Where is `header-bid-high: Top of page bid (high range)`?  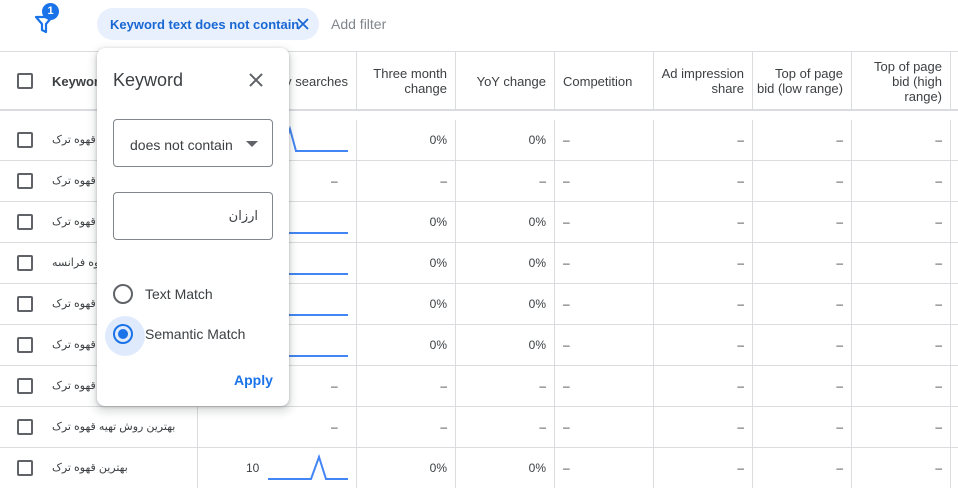 header-bid-high: Top of page bid (high range) is located at coordinates (901, 81).